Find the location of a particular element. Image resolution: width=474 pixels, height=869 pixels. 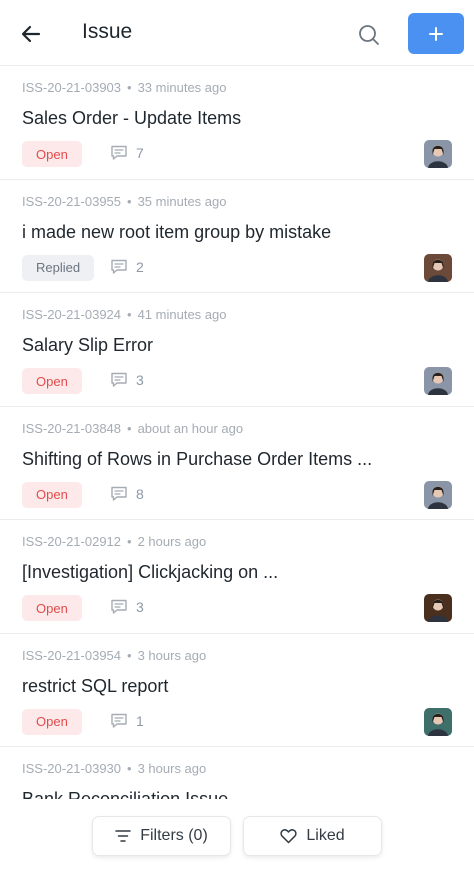

issue-time: 33 minutes ago is located at coordinates (182, 87).